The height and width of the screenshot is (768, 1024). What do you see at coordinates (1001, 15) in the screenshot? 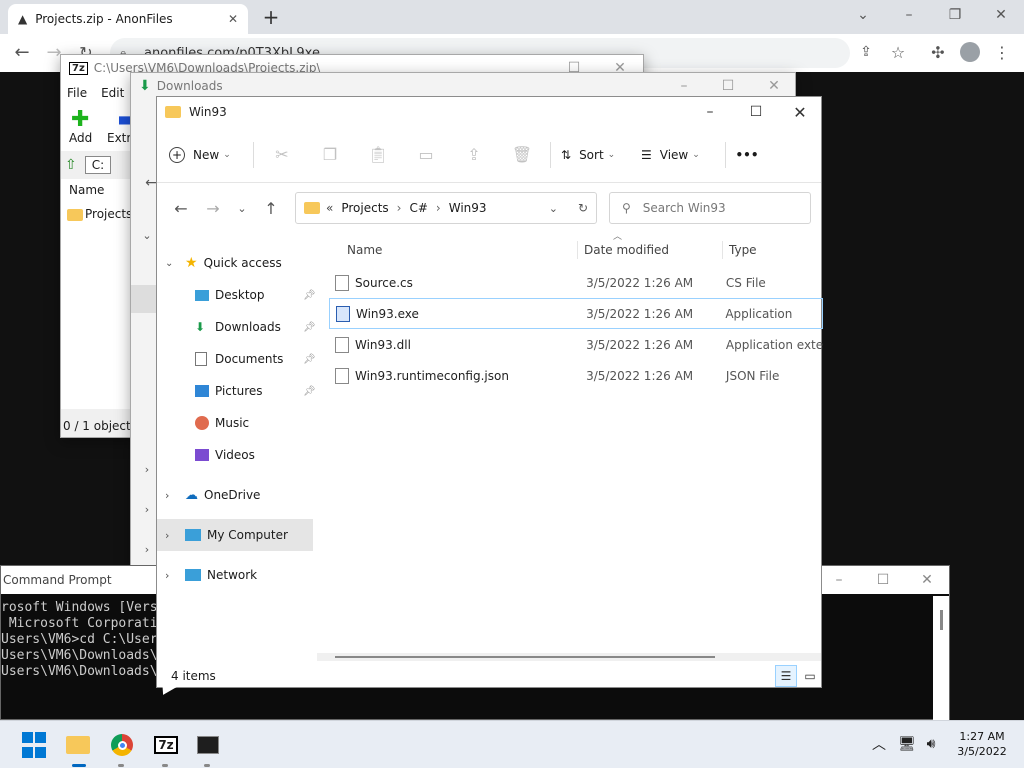
I see `browser-close-button: ✕` at bounding box center [1001, 15].